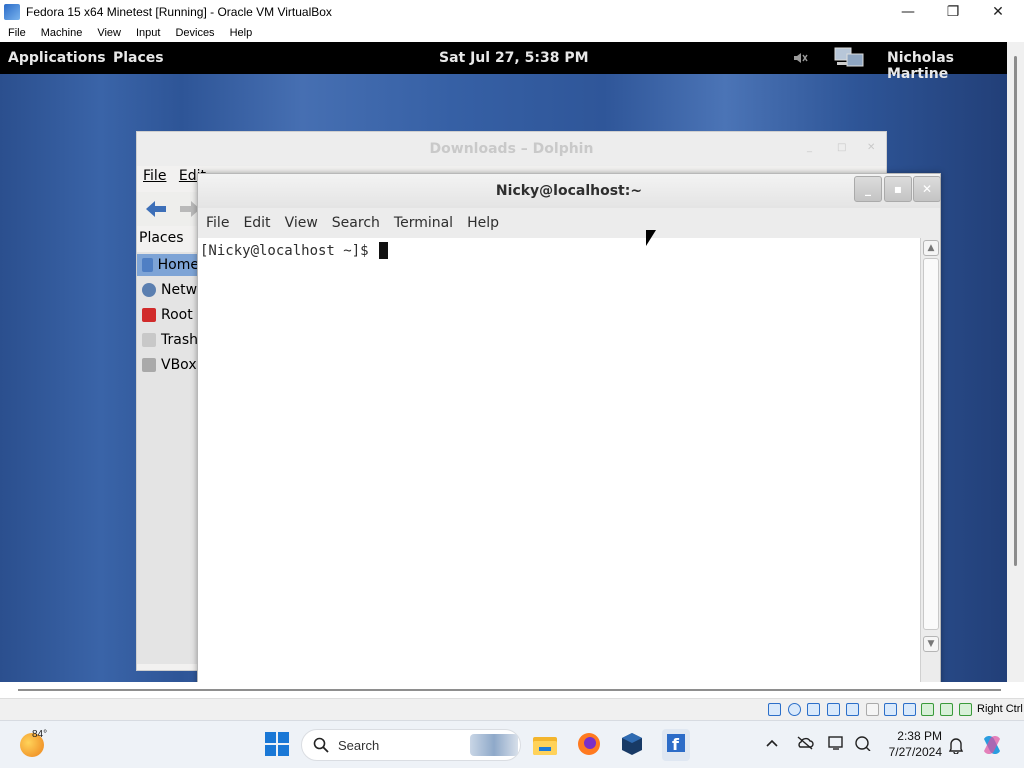 The height and width of the screenshot is (768, 1024). I want to click on place-vbox: VBox, so click(168, 365).